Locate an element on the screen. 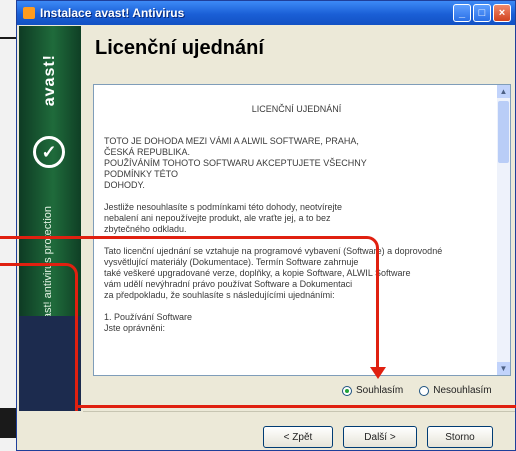  agree-radio: Souhlasím is located at coordinates (372, 390).